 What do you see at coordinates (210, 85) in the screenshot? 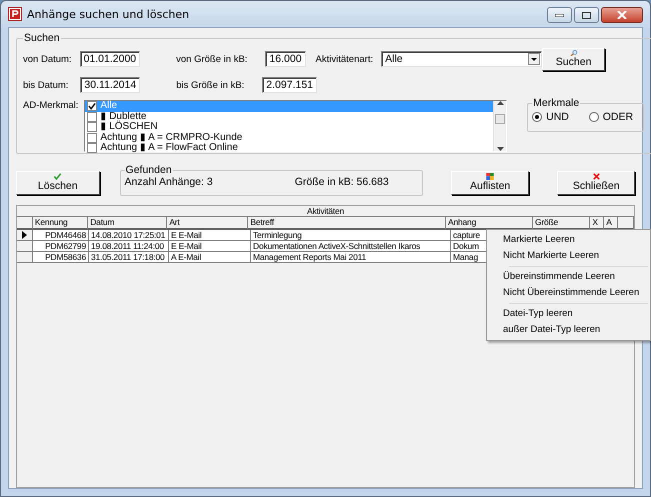
I see `field-label: bis Größe in kB:` at bounding box center [210, 85].